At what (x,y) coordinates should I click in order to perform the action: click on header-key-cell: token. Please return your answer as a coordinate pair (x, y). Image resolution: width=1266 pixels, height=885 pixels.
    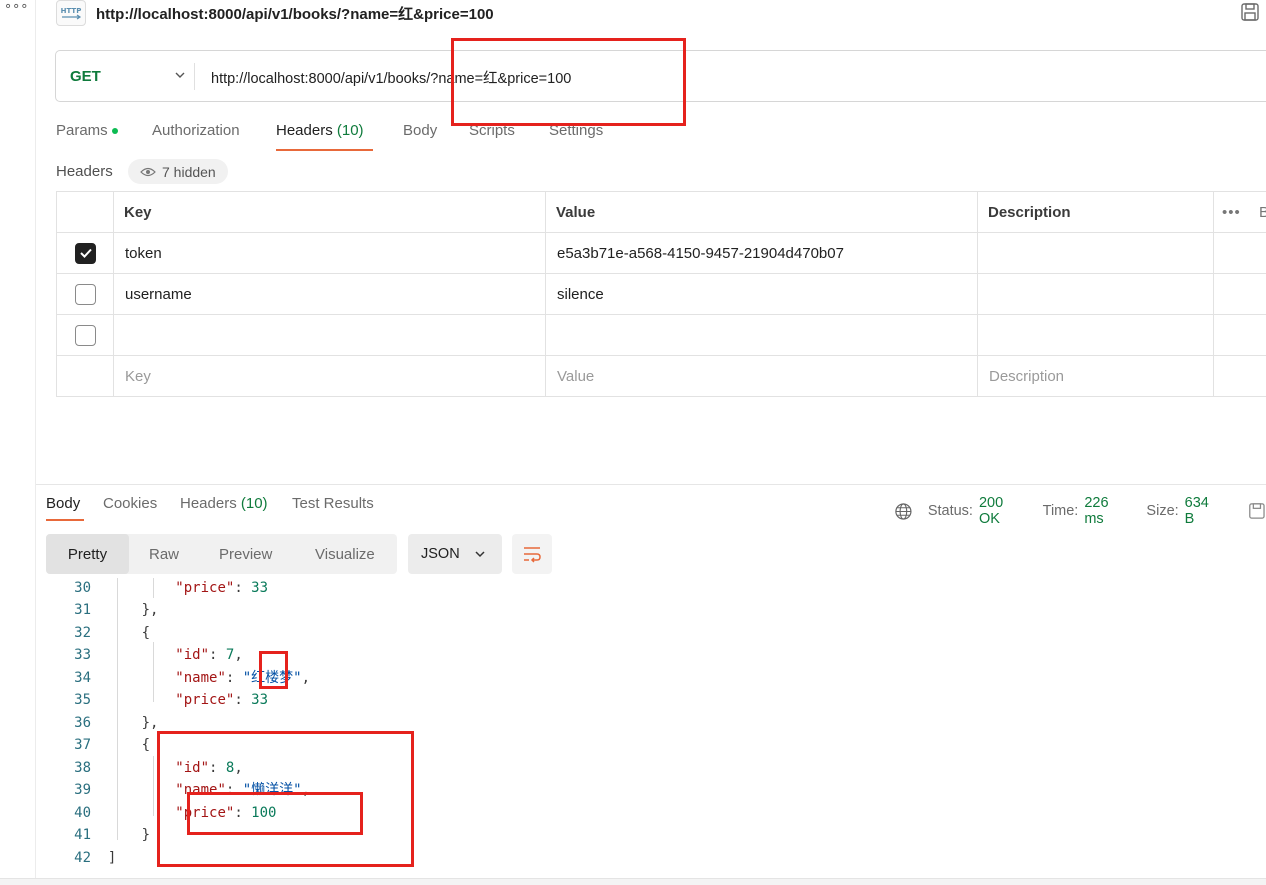
    Looking at the image, I should click on (329, 253).